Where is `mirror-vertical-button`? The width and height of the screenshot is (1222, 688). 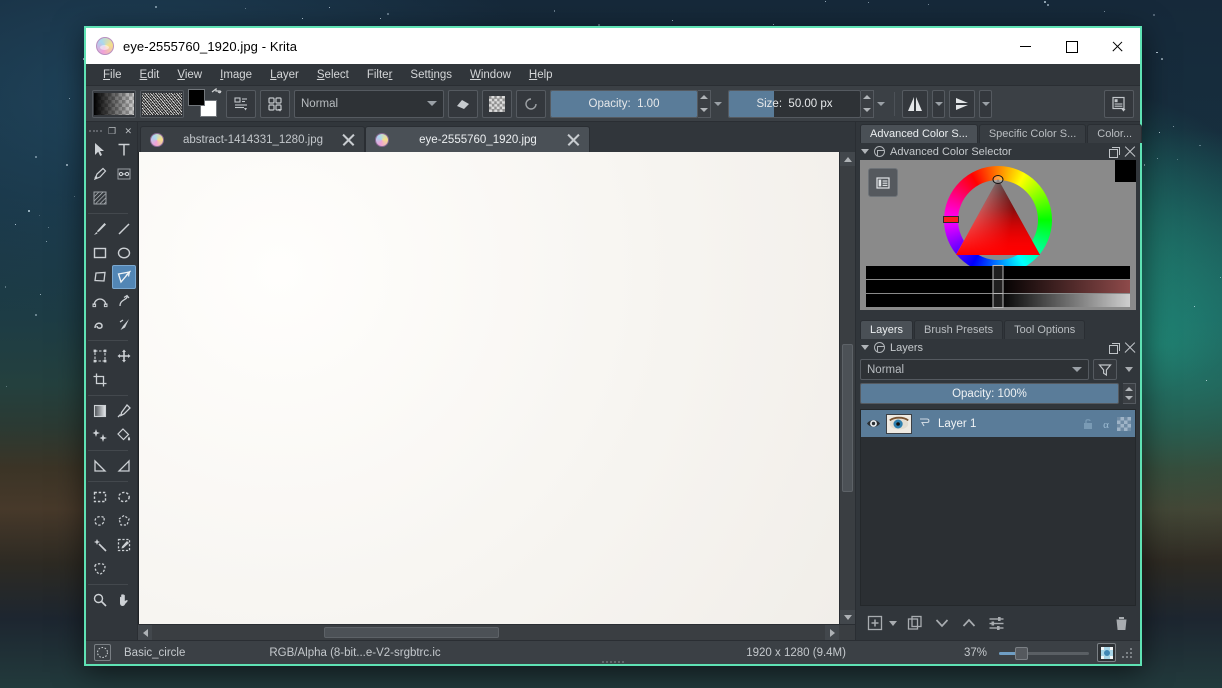 mirror-vertical-button is located at coordinates (962, 103).